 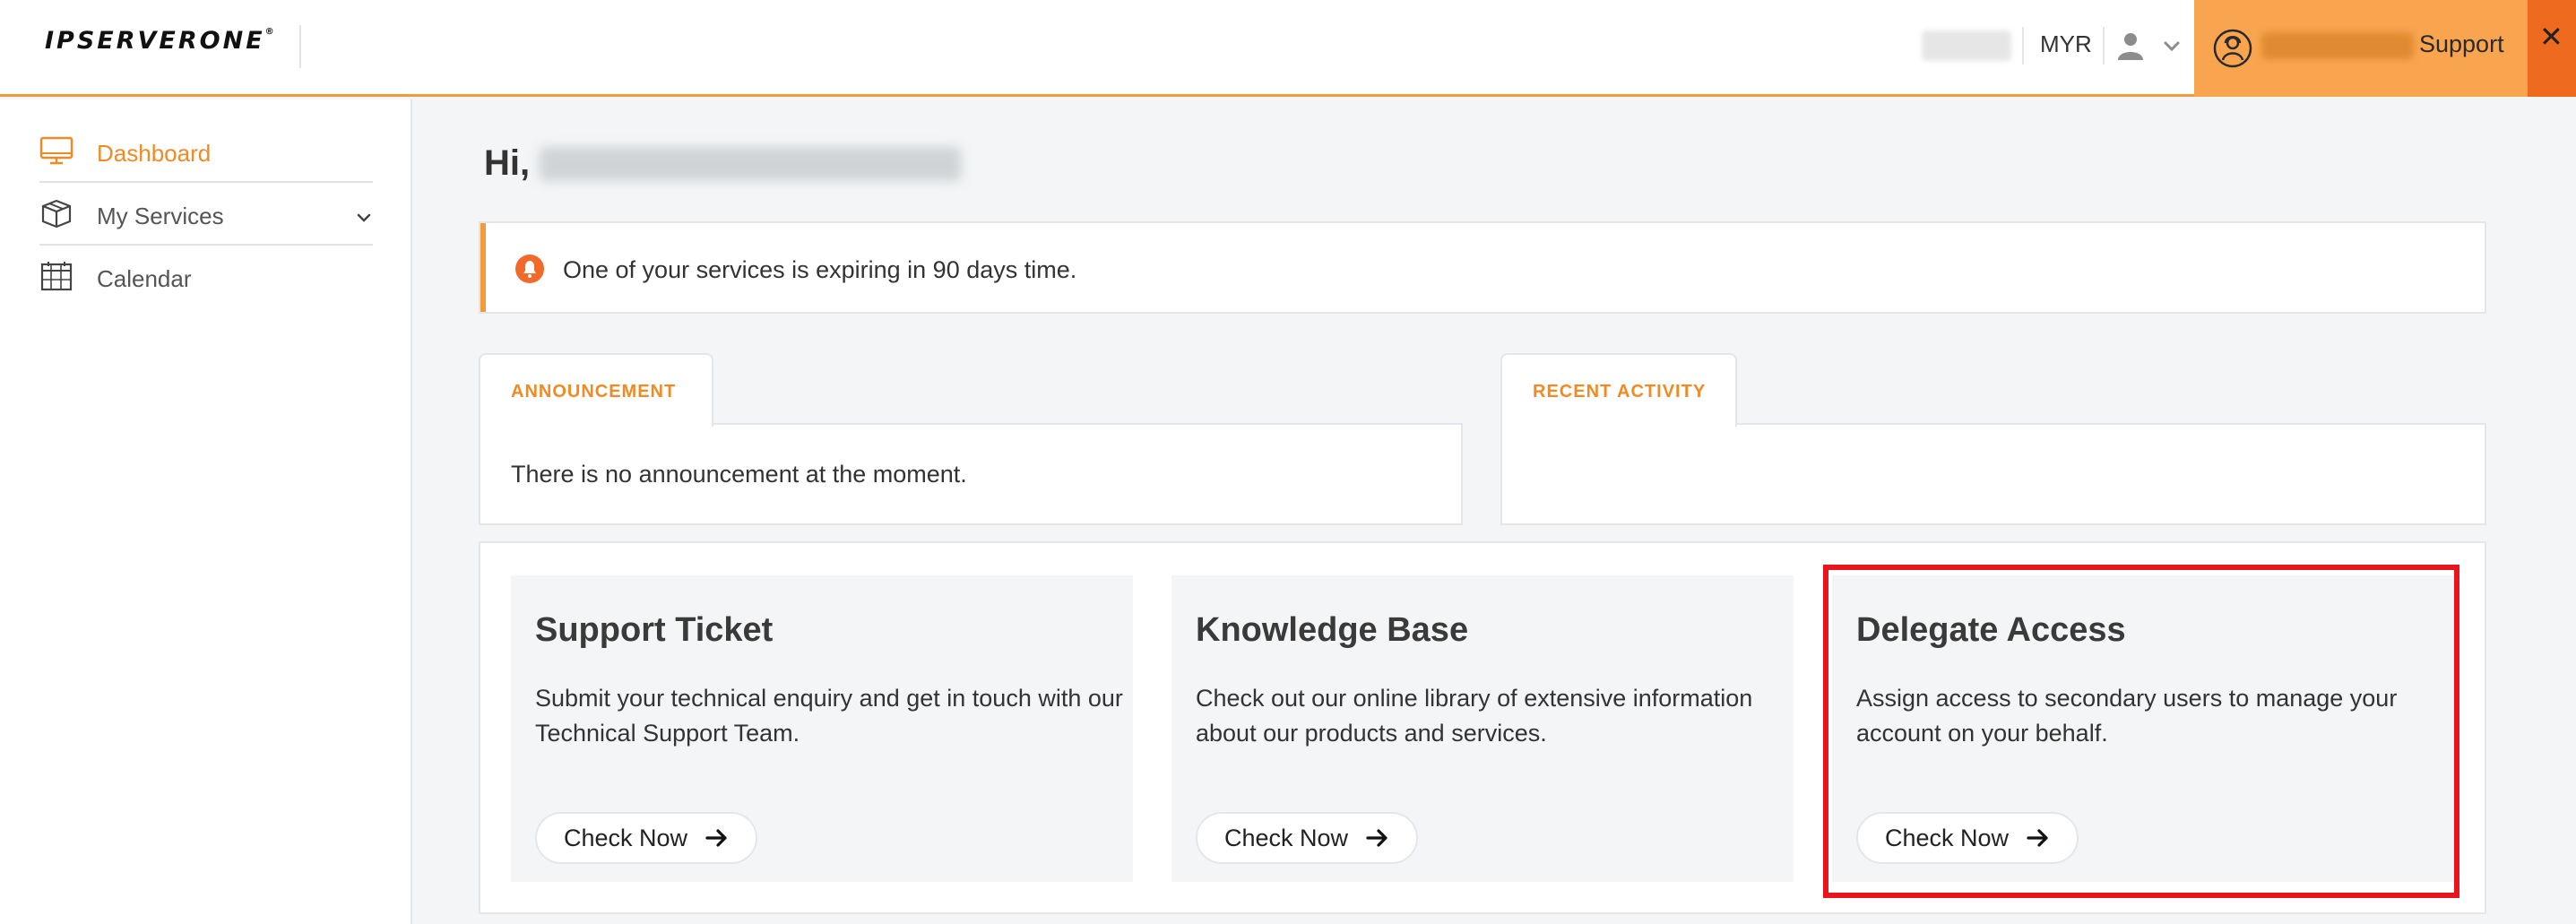 I want to click on top-header: IPSERVERONE® MYR Support ✕, so click(x=1288, y=48).